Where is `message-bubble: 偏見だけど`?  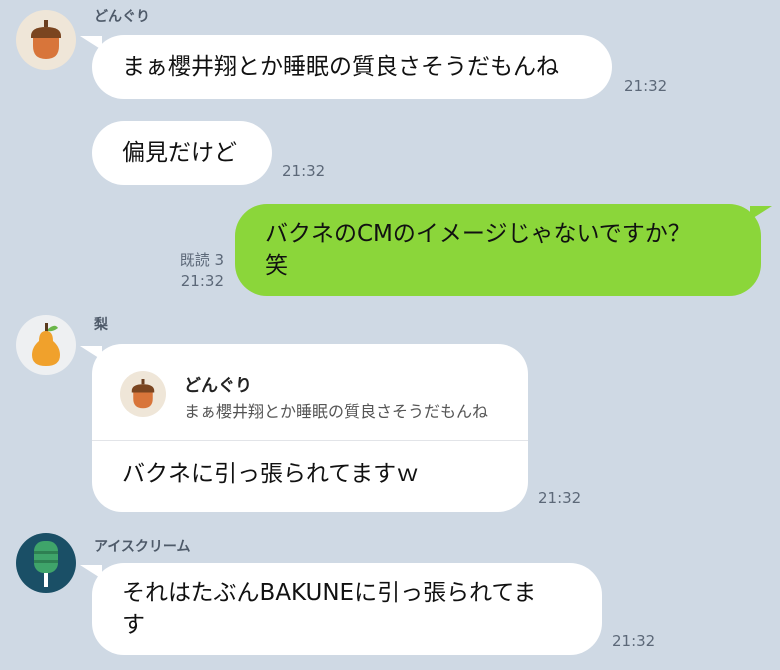
message-bubble: 偏見だけど is located at coordinates (182, 153).